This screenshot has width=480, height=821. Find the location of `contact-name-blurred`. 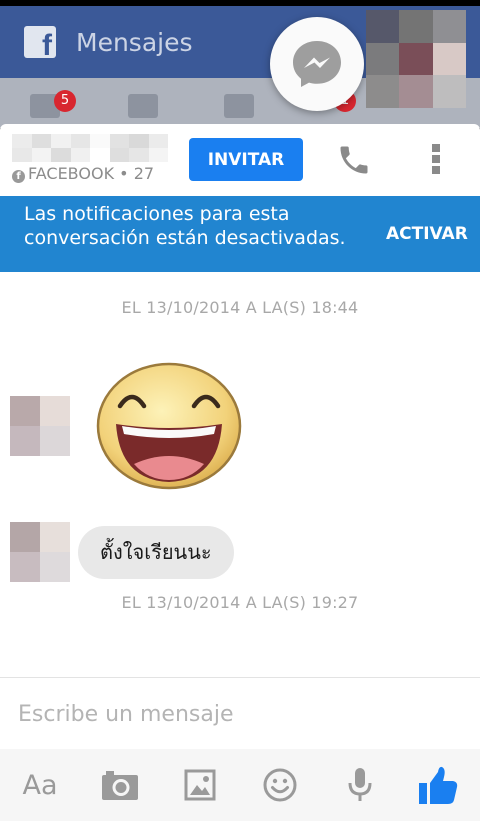

contact-name-blurred is located at coordinates (90, 148).